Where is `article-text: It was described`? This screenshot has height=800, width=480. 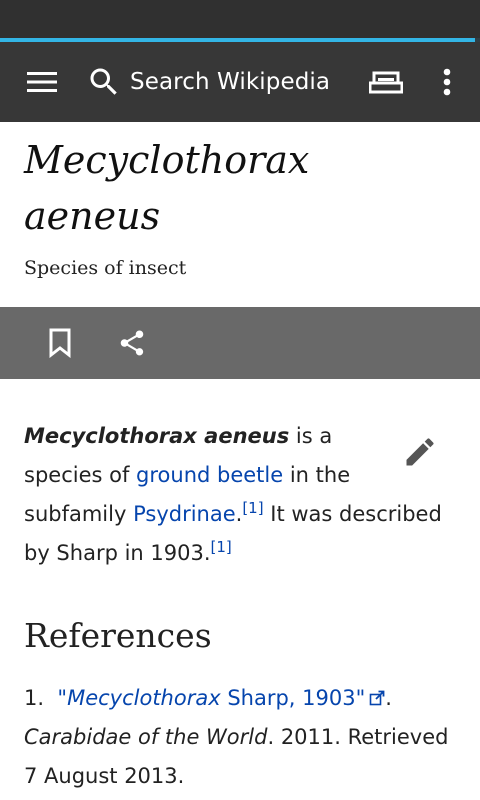
article-text: It was described is located at coordinates (352, 514).